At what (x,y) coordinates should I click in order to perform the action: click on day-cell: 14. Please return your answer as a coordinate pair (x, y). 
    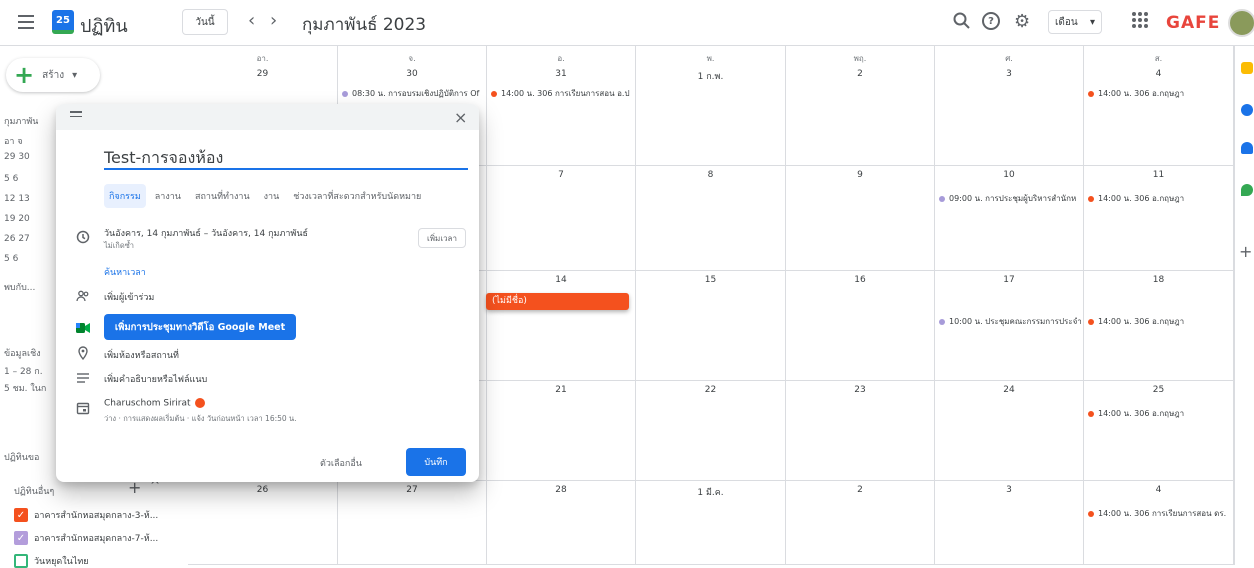
    Looking at the image, I should click on (561, 326).